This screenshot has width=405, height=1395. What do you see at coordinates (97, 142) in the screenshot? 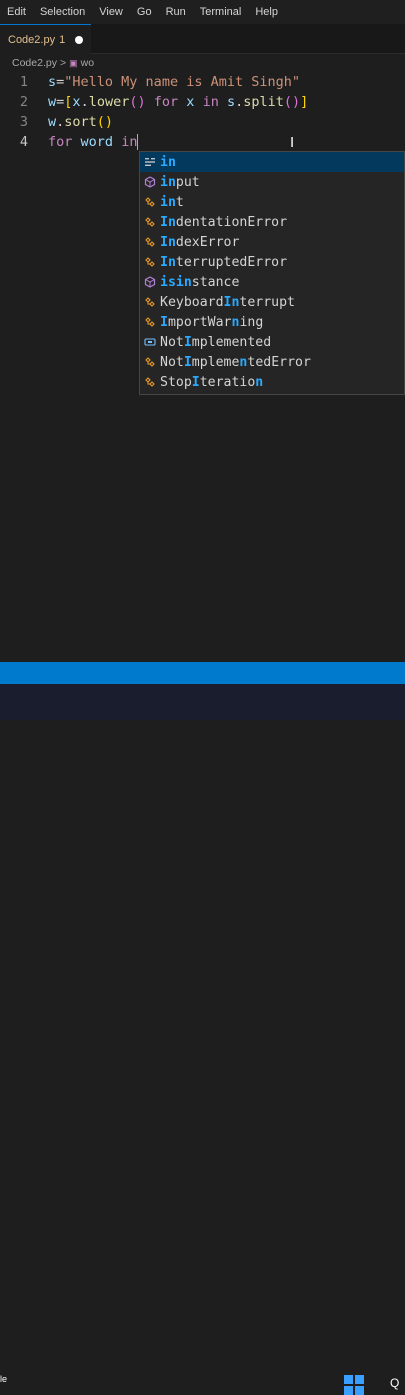
I see `token: word` at bounding box center [97, 142].